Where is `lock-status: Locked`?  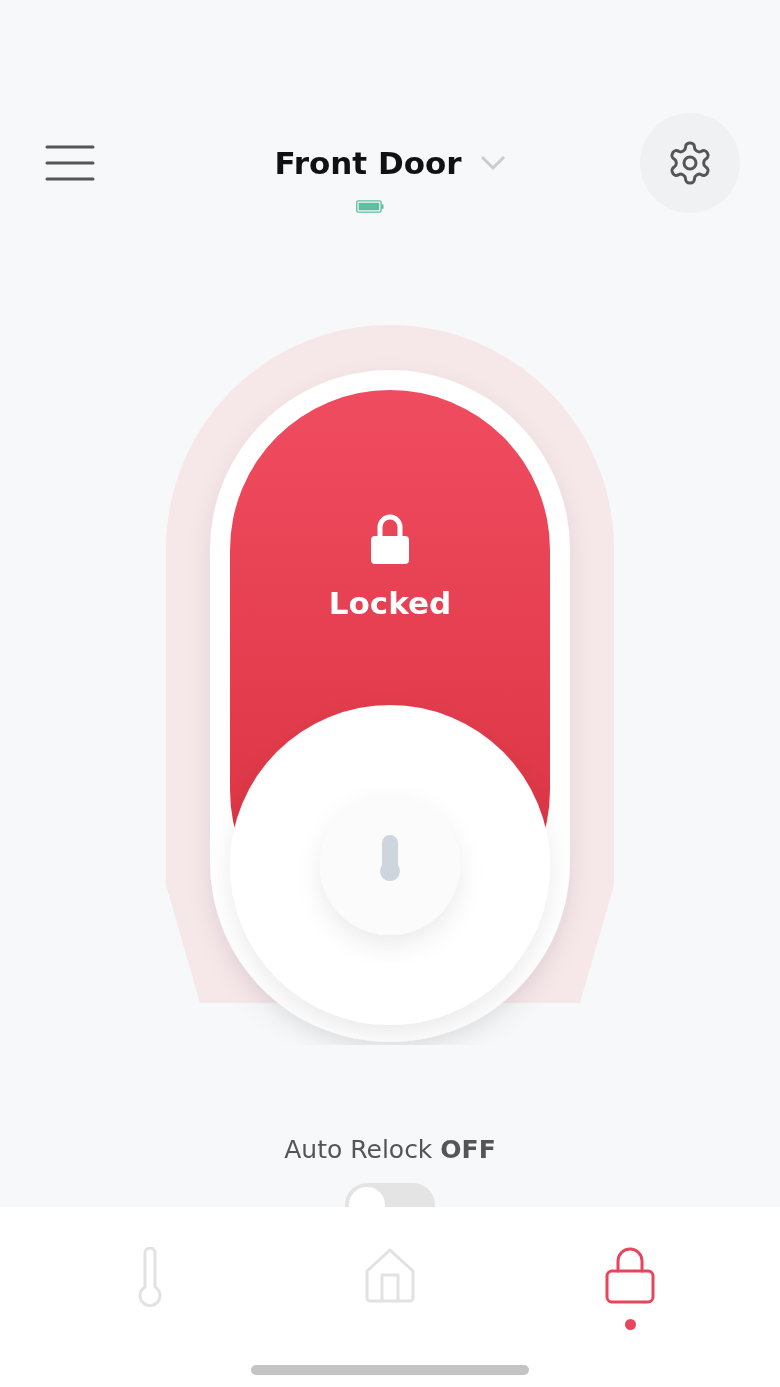 lock-status: Locked is located at coordinates (390, 603).